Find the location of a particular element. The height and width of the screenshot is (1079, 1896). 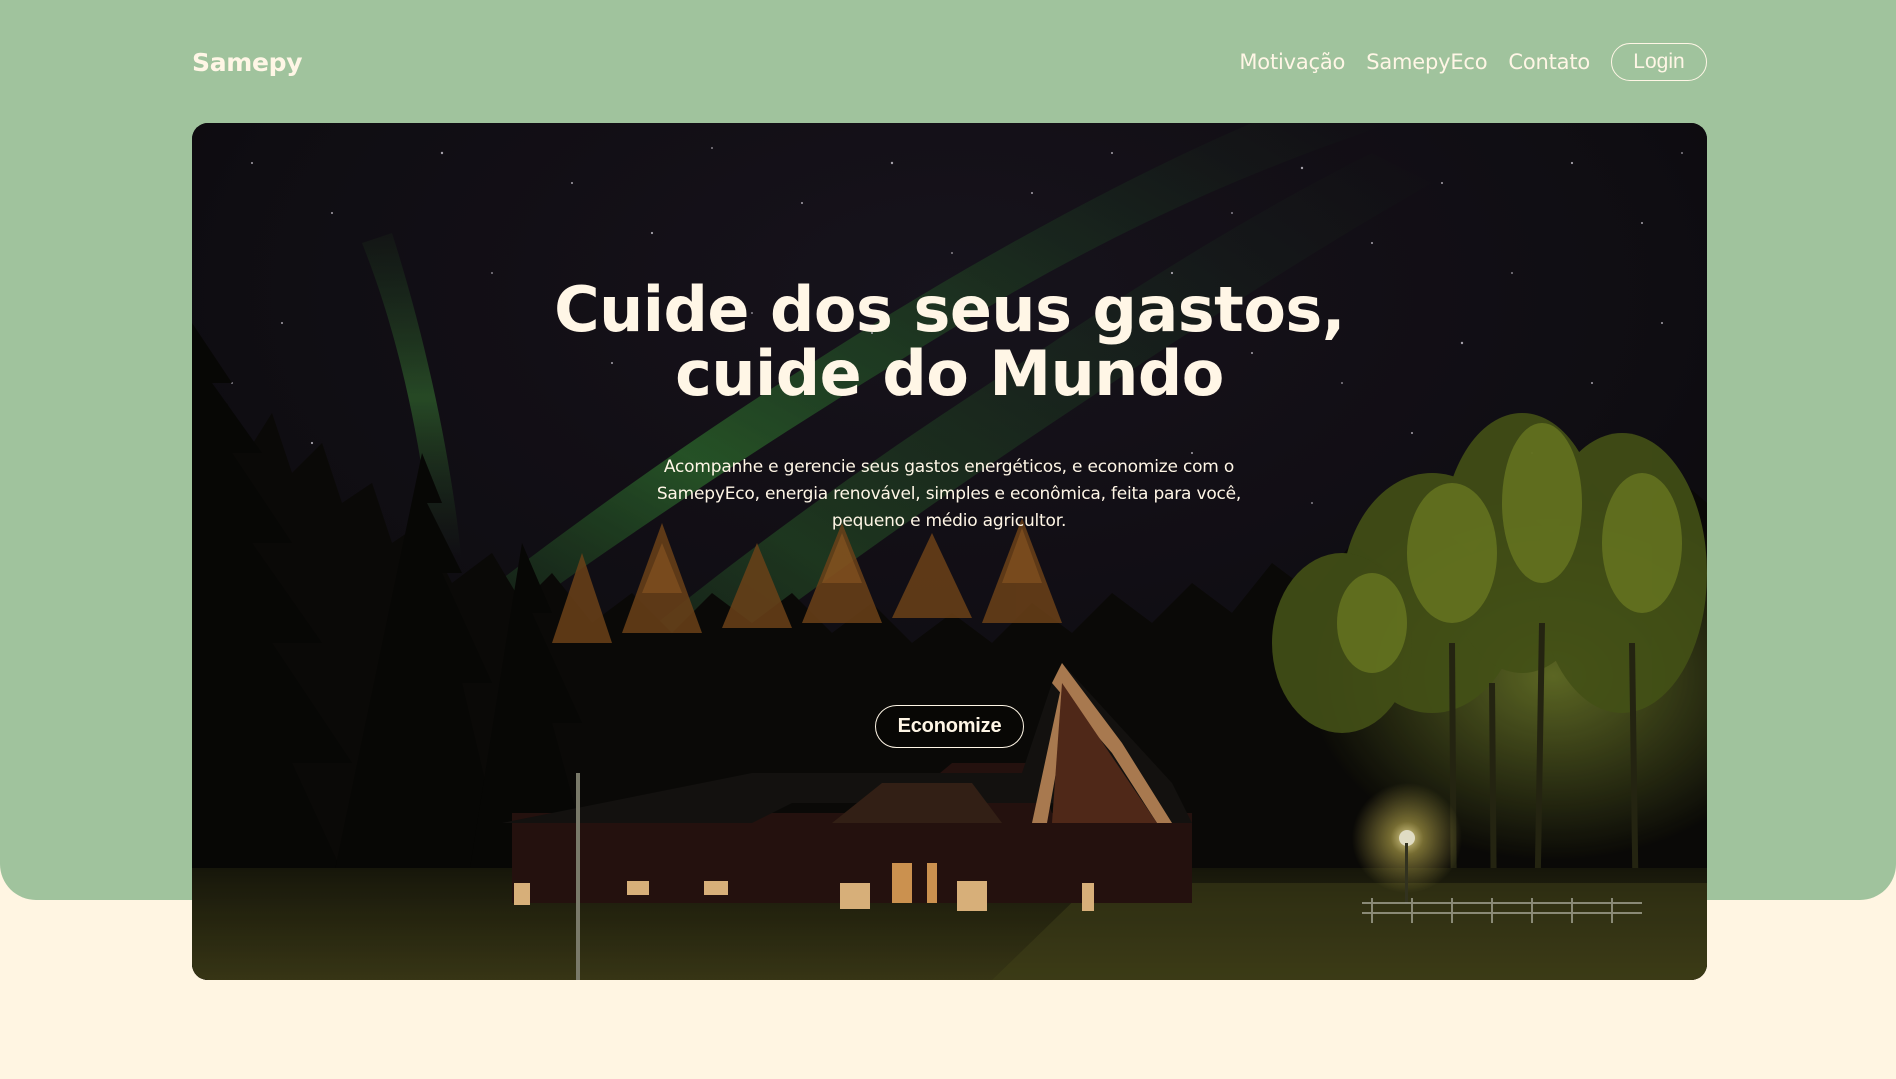

hero-title: Cuide dos seus gastos, cuide do Mundo is located at coordinates (949, 342).